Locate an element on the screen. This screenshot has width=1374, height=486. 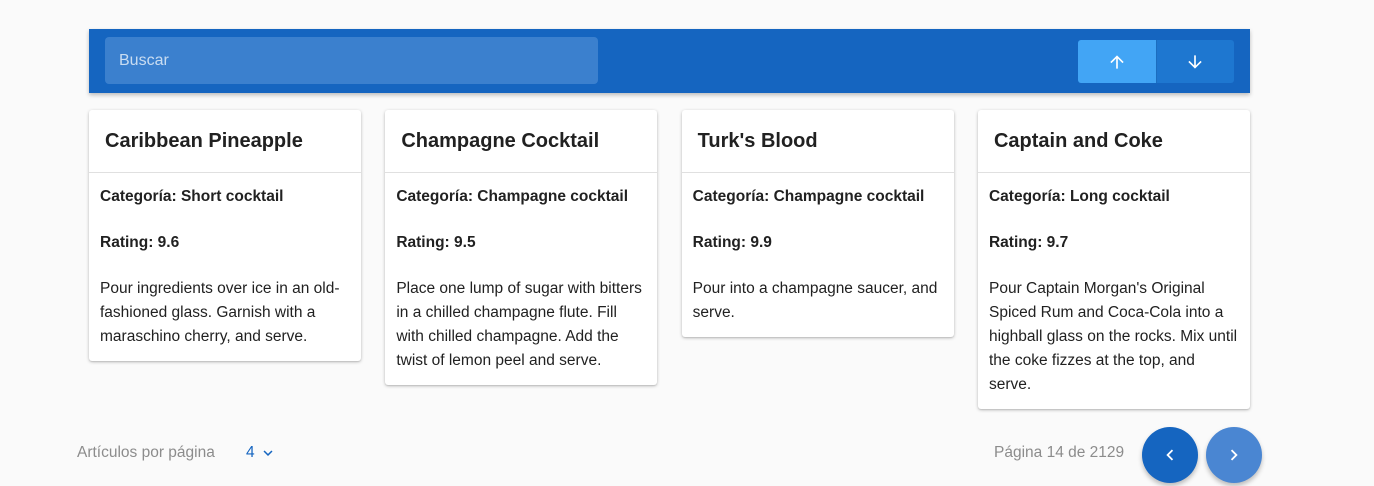
card-description: Pour into a champagne saucer, and serve. is located at coordinates (815, 300).